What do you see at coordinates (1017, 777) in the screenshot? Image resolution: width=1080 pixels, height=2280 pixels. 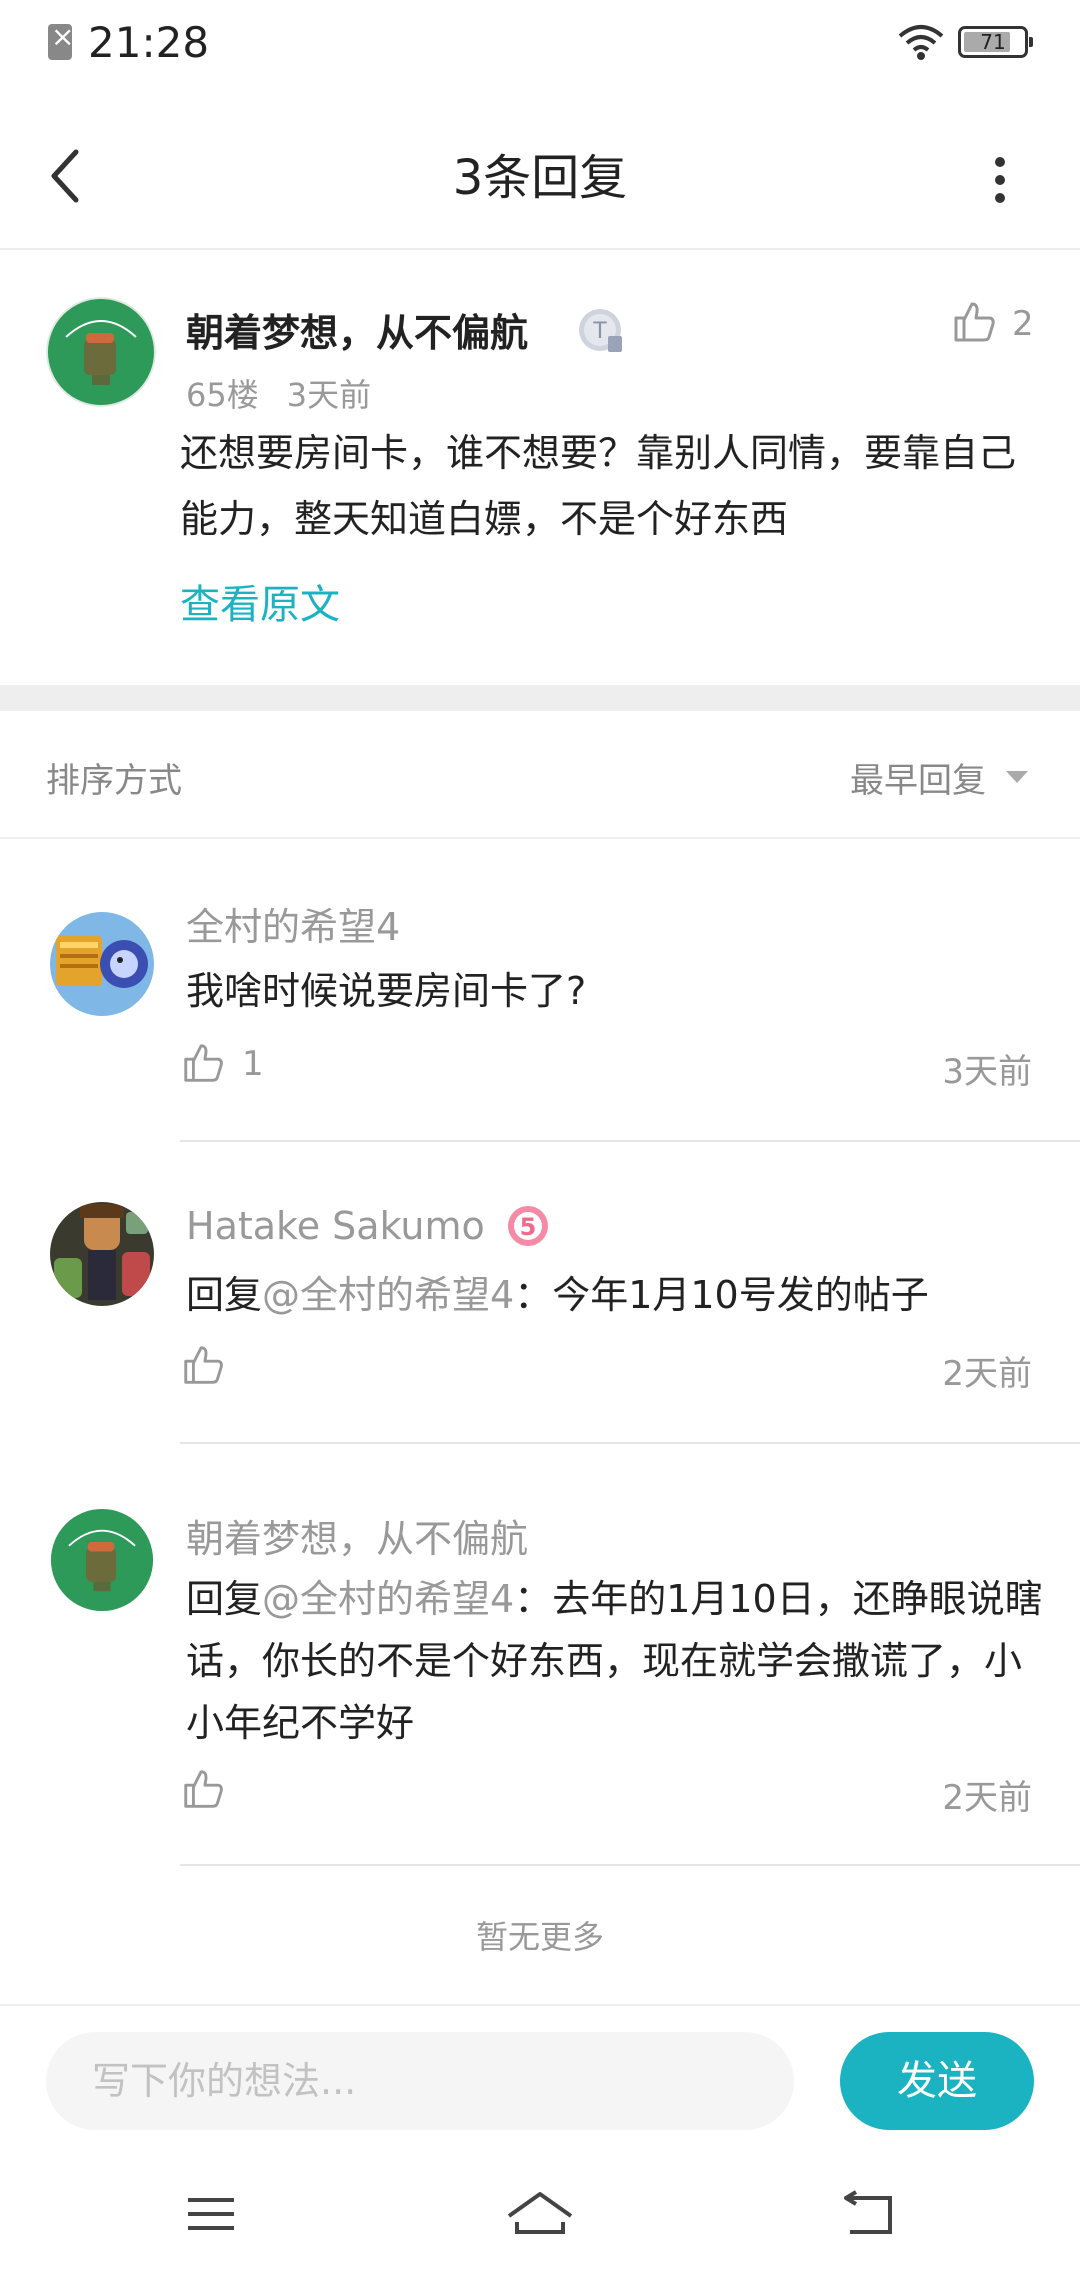 I see `caret-down-icon` at bounding box center [1017, 777].